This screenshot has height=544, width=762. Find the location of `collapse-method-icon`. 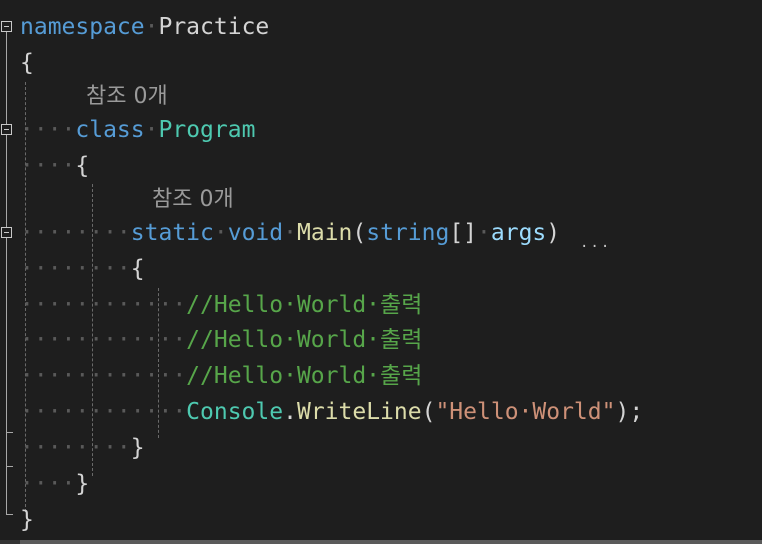

collapse-method-icon is located at coordinates (6, 232).